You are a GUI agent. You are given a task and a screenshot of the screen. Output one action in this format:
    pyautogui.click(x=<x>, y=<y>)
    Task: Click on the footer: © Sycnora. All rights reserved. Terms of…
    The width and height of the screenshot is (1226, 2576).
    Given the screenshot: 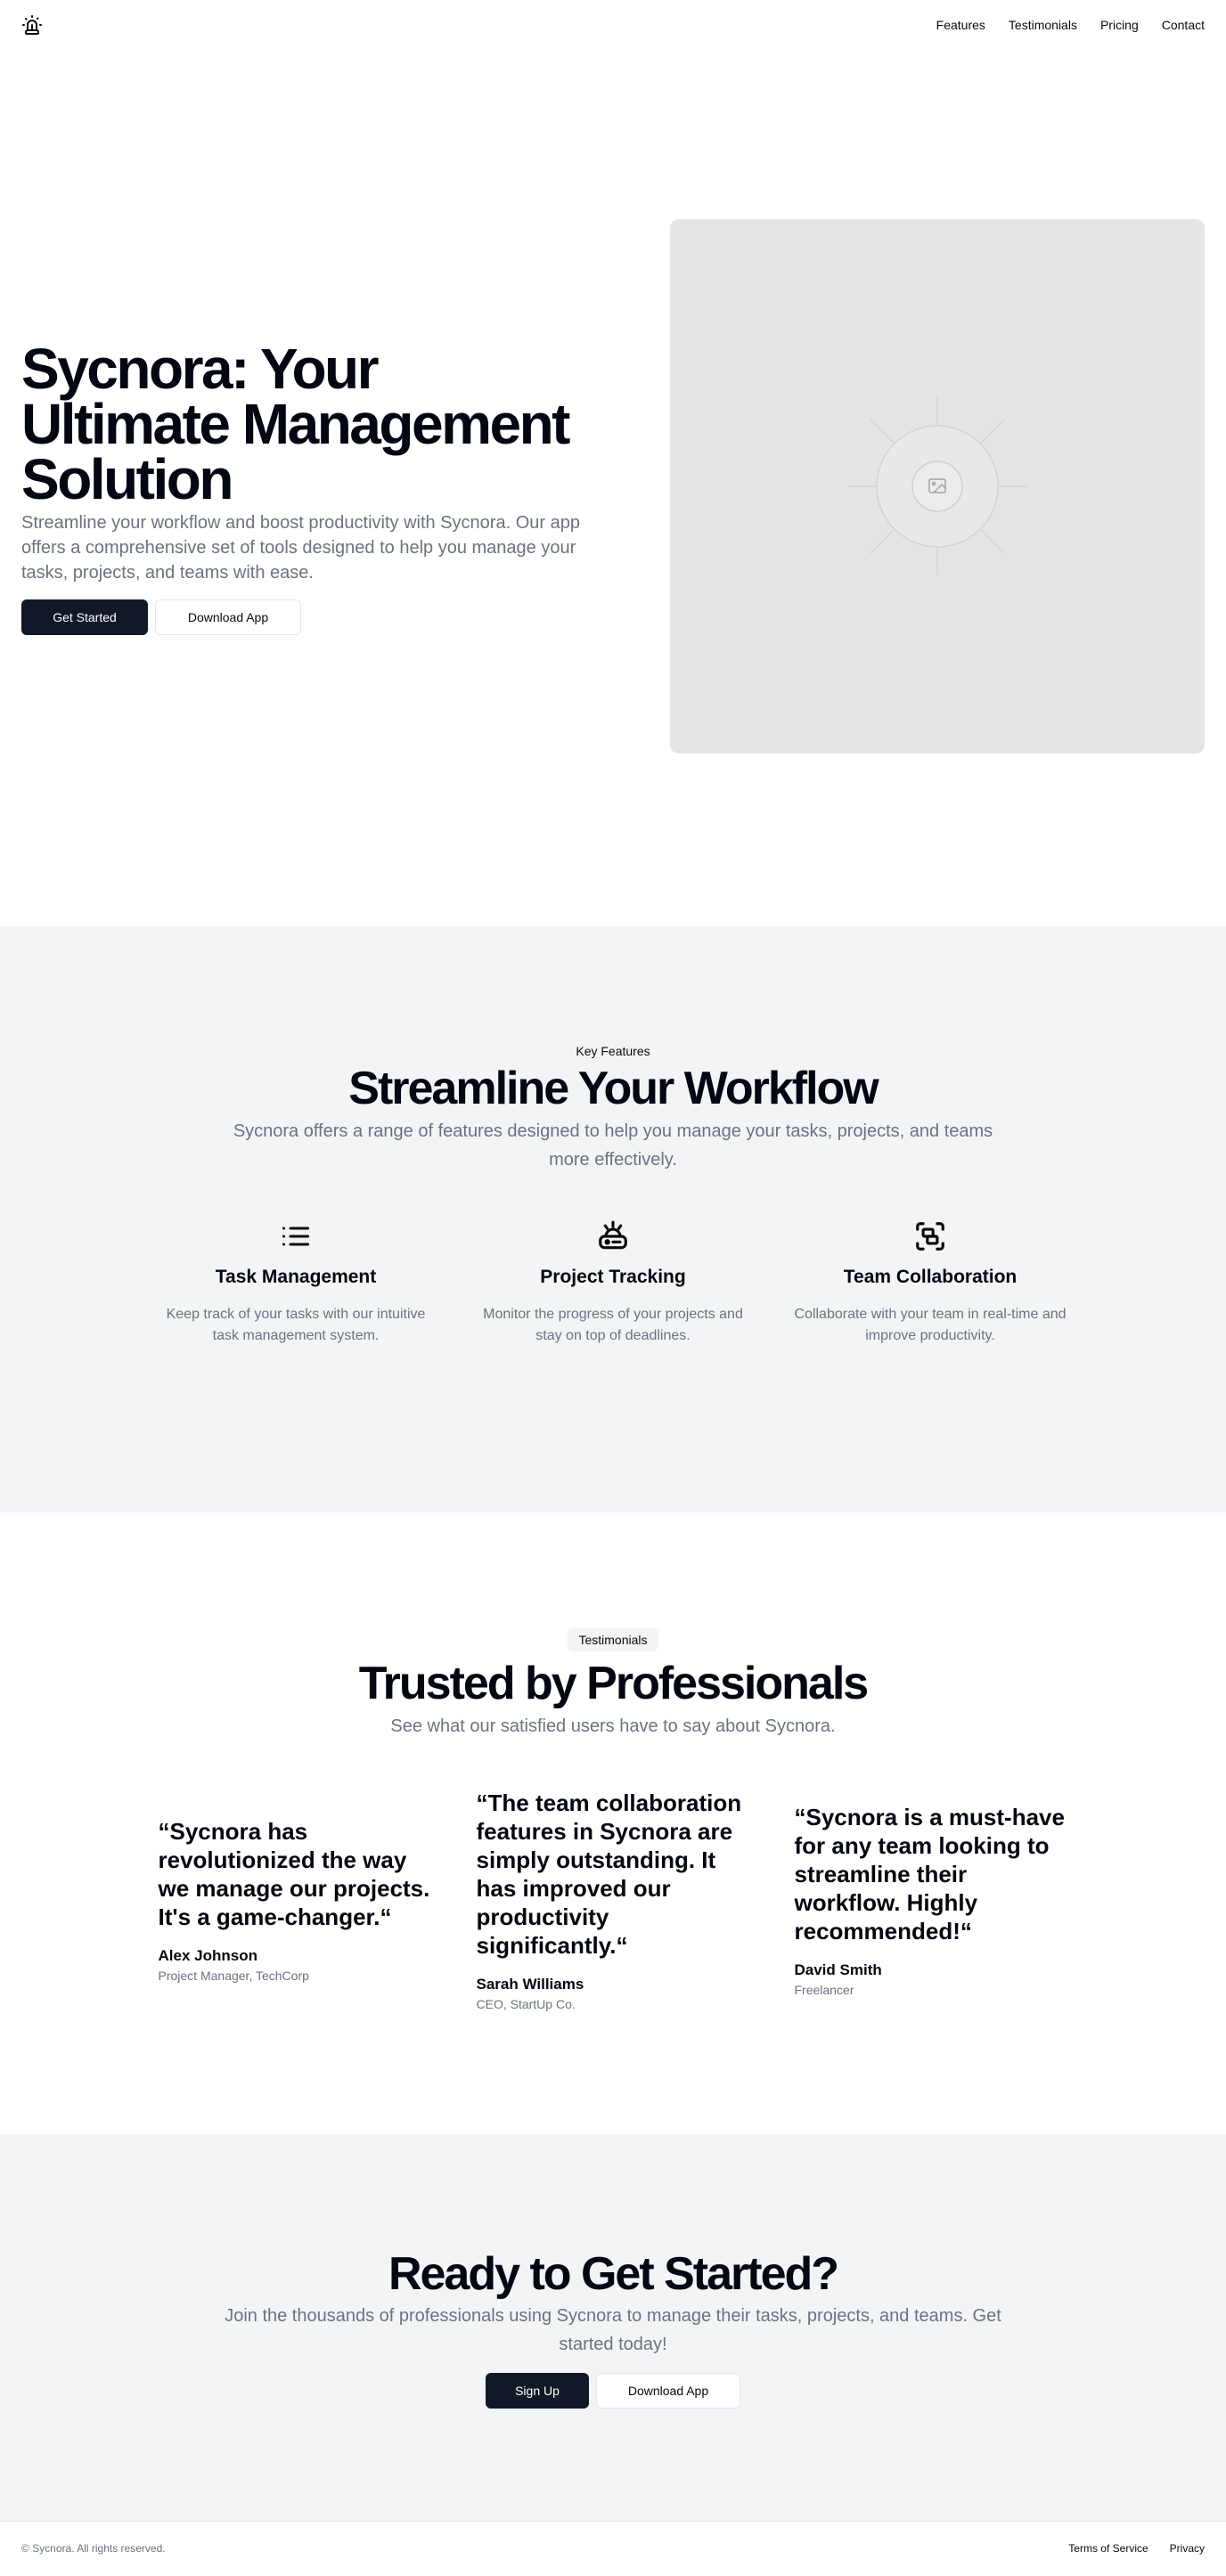 What is the action you would take?
    pyautogui.click(x=613, y=2547)
    